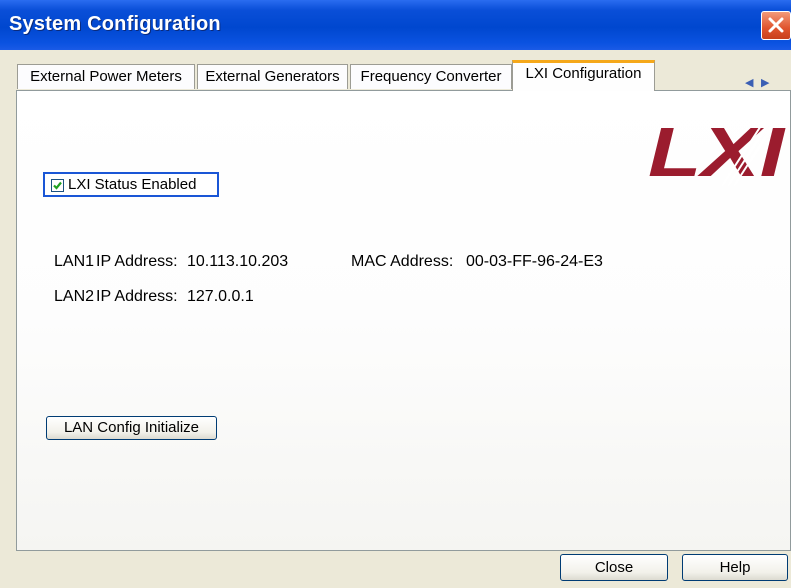  What do you see at coordinates (74, 261) in the screenshot?
I see `lan1-label: LAN1` at bounding box center [74, 261].